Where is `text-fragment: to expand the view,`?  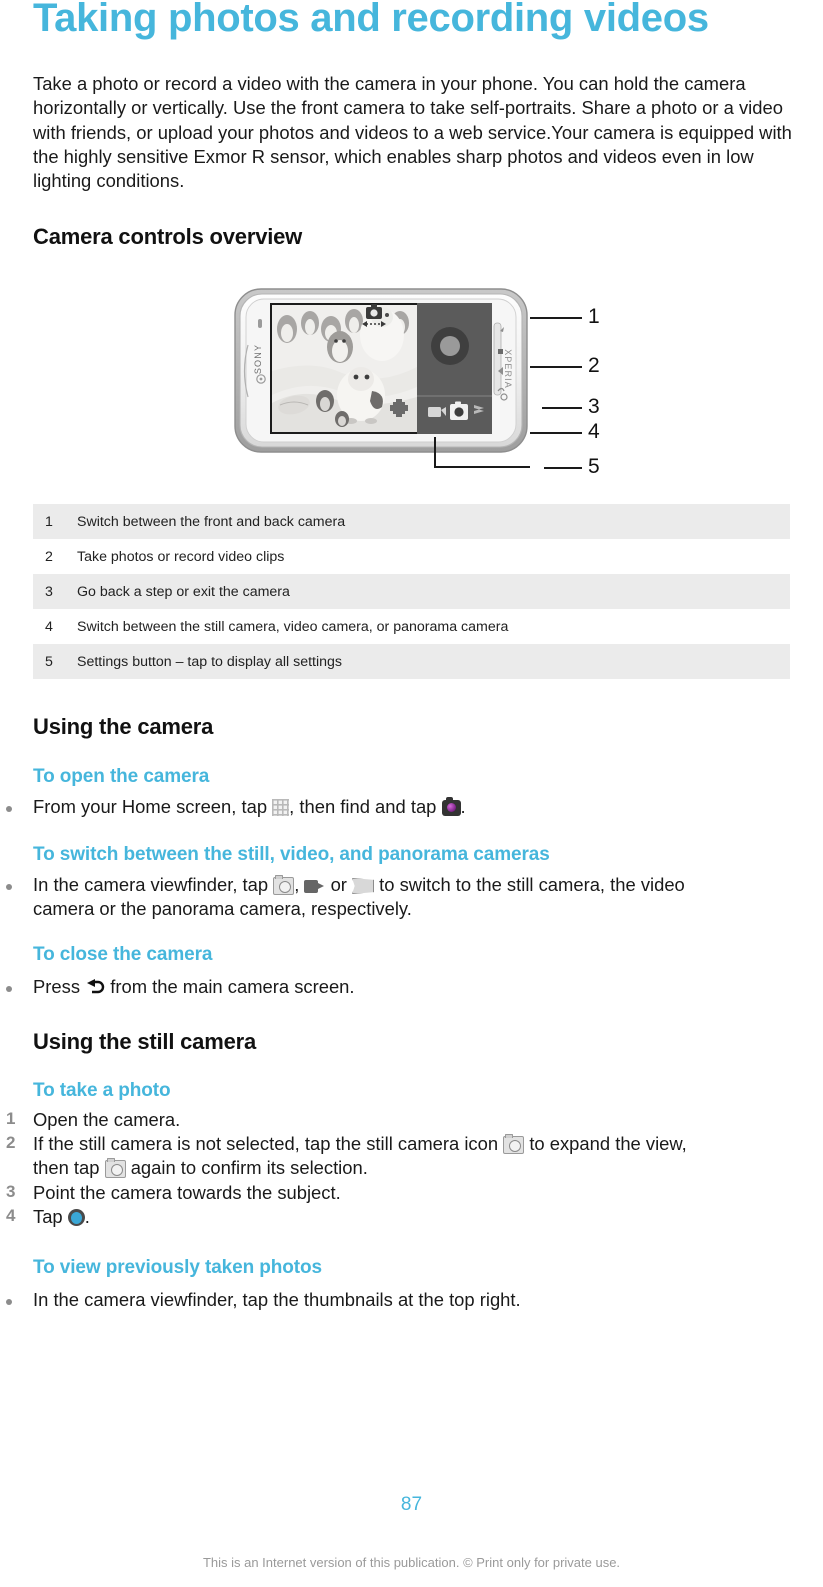
text-fragment: to expand the view, is located at coordinates (605, 1143).